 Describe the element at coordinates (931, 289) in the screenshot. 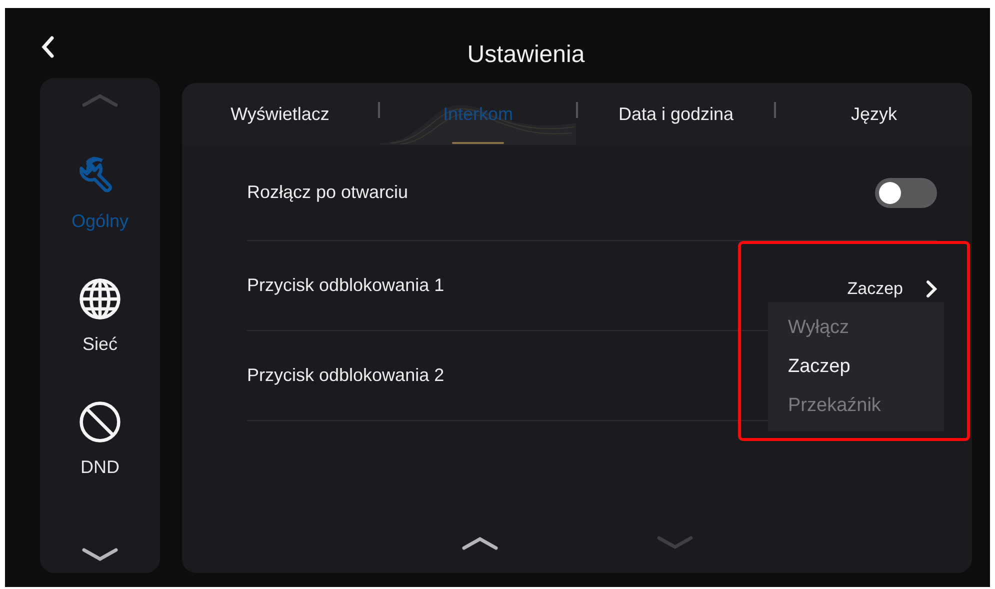

I see `chevron-right-icon` at that location.